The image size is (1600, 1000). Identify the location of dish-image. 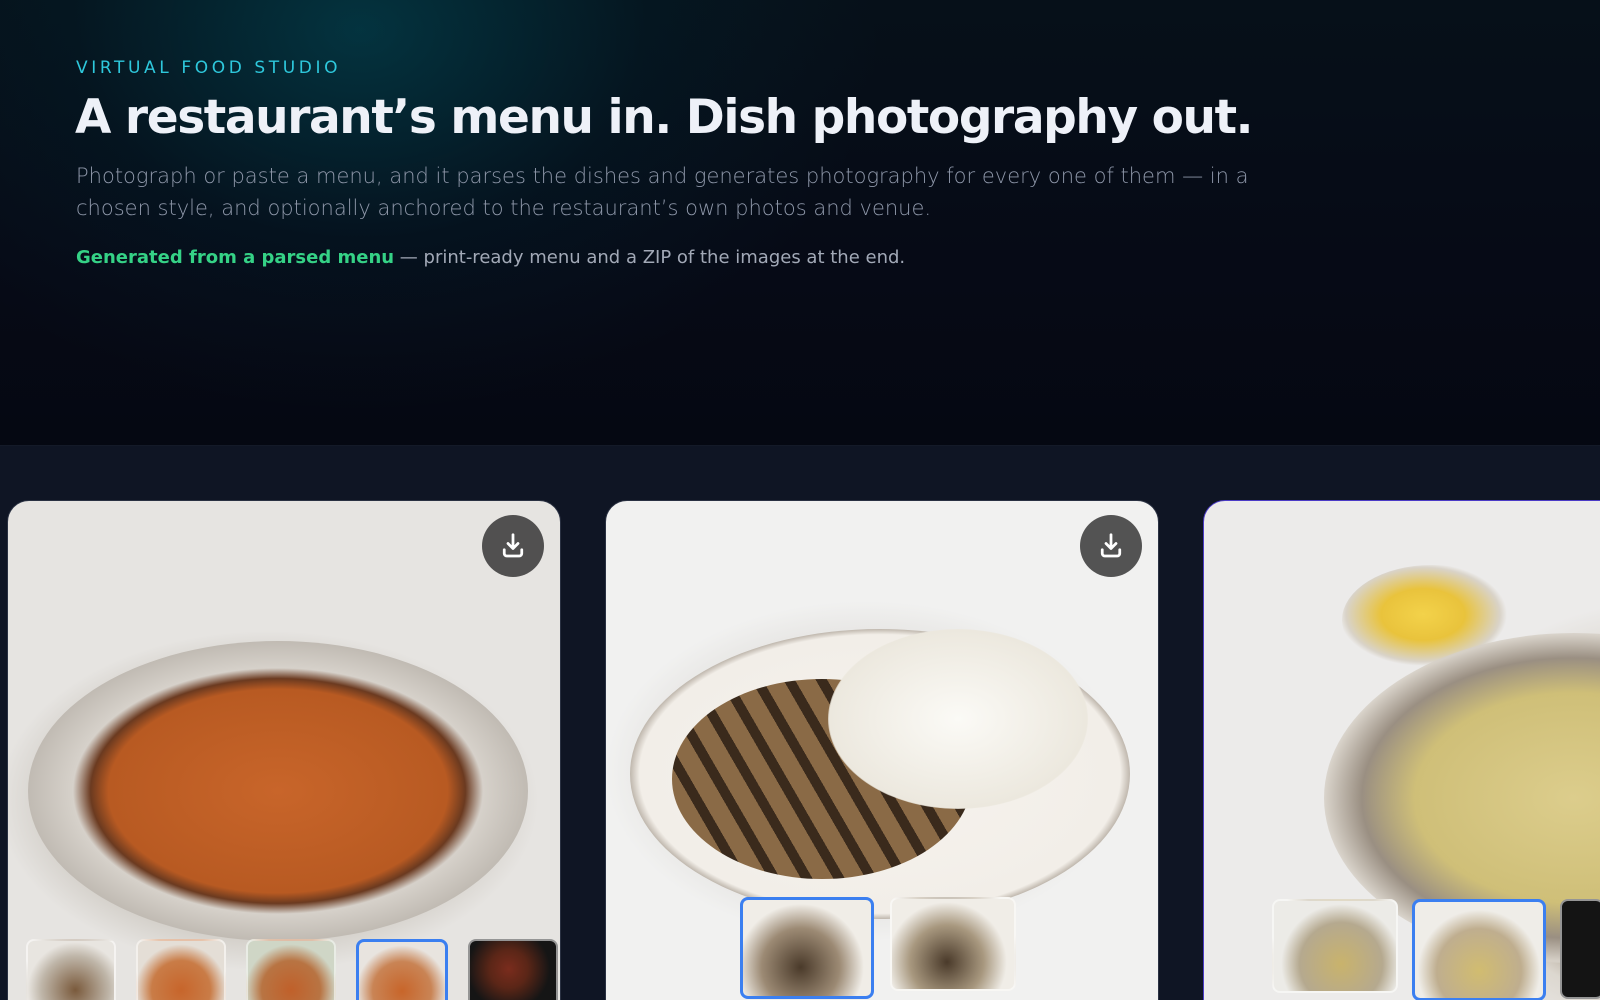
(278, 791).